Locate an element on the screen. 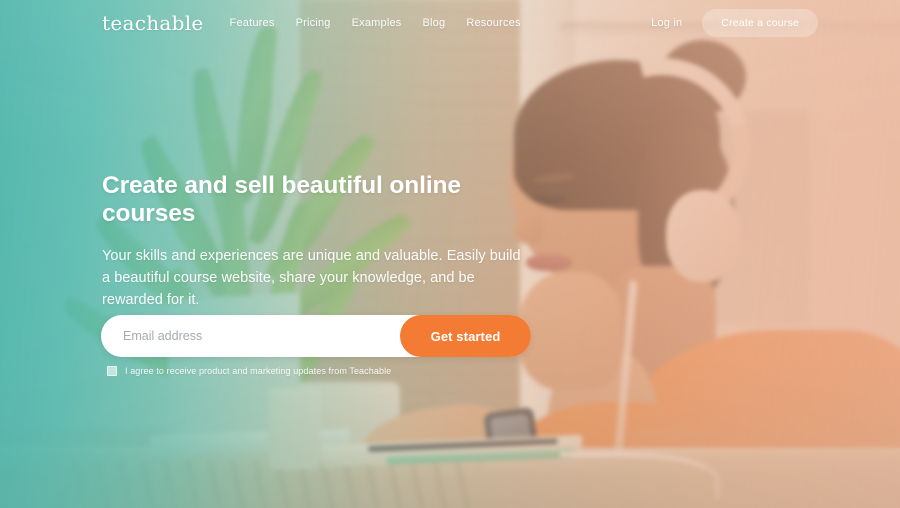 This screenshot has width=900, height=508. nav-link-features: Features is located at coordinates (252, 23).